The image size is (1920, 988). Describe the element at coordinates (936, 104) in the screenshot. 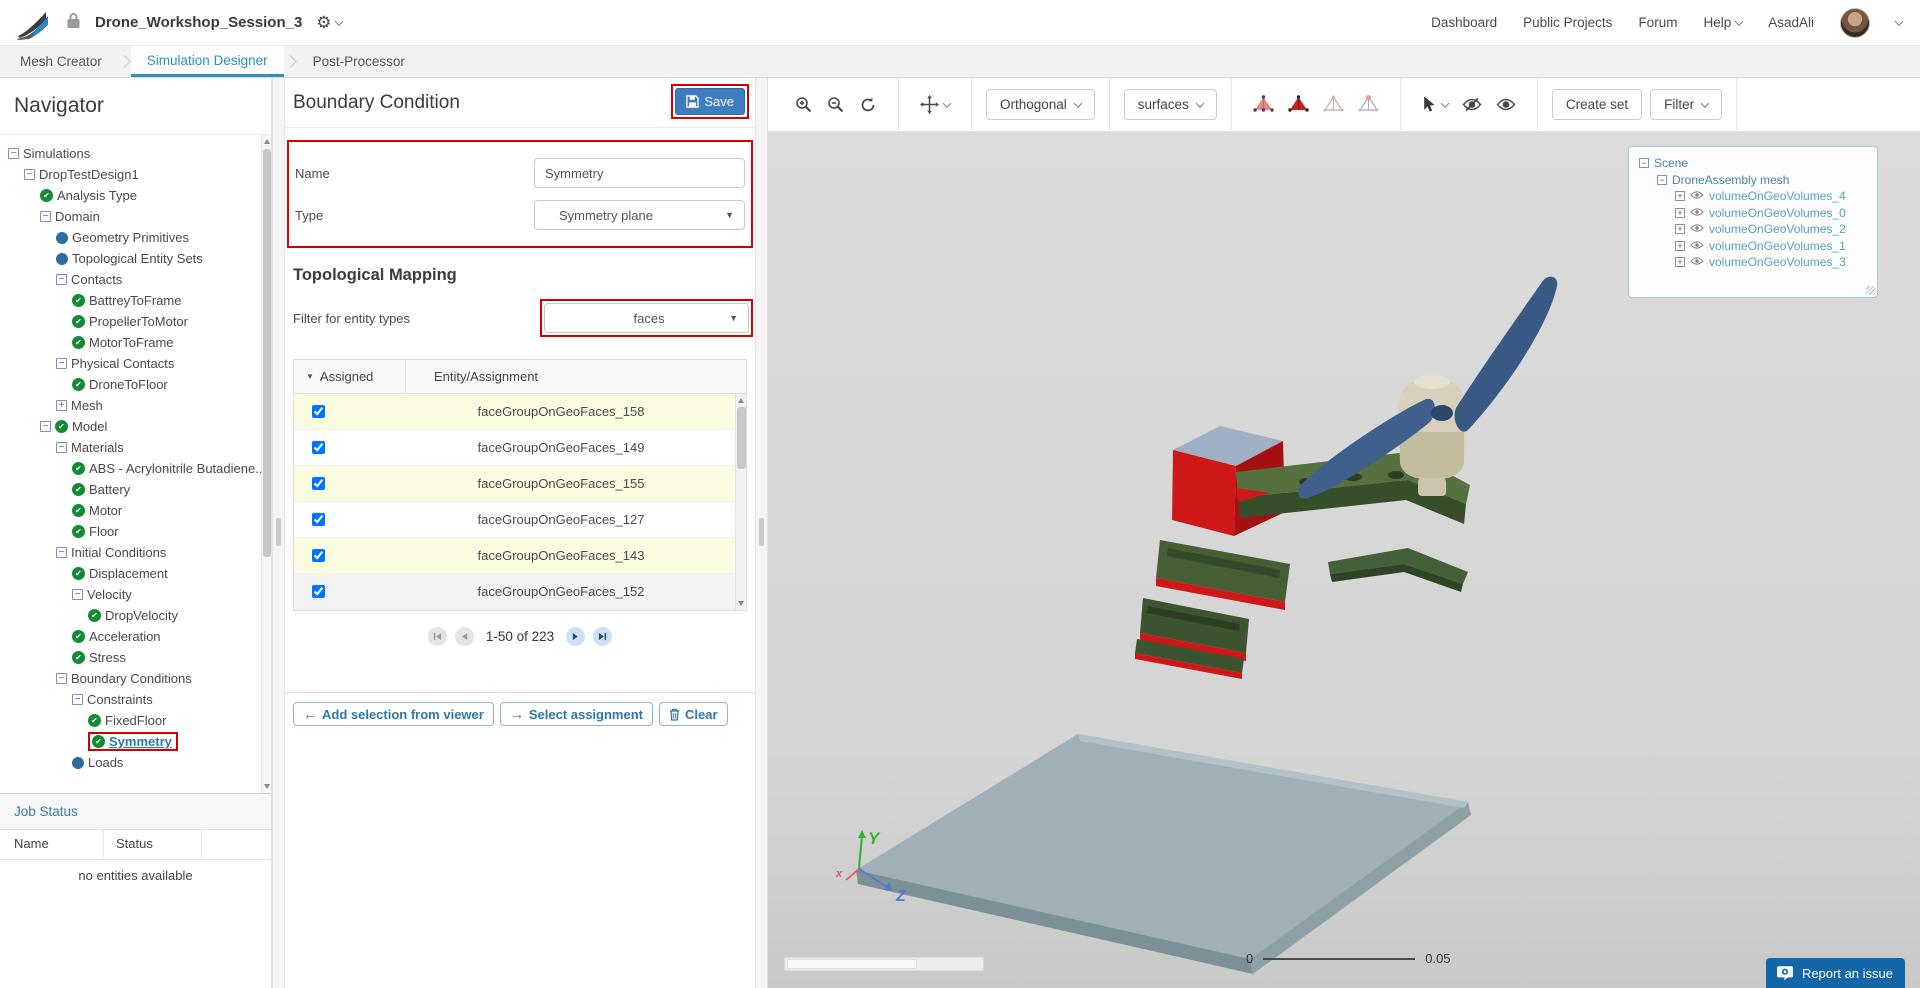

I see `pan-tool-button` at that location.